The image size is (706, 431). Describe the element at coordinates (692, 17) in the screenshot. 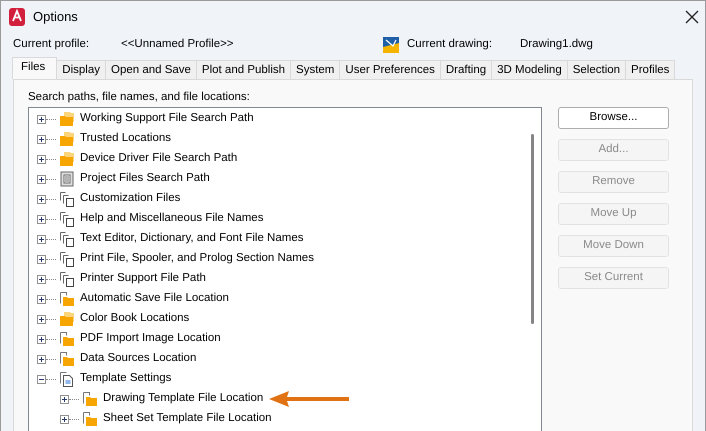

I see `close-icon` at that location.